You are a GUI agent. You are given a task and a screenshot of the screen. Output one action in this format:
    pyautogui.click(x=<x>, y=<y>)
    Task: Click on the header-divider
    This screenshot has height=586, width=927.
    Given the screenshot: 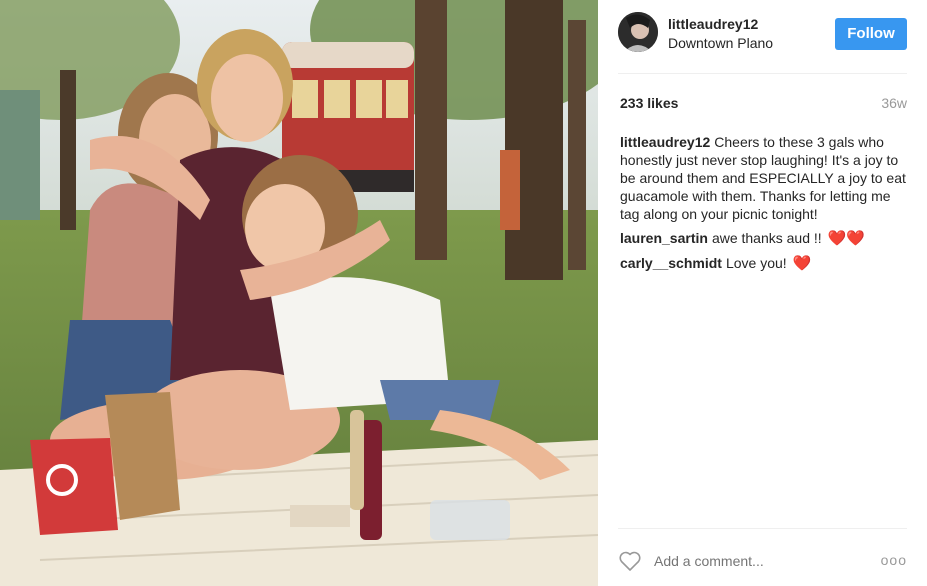 What is the action you would take?
    pyautogui.click(x=762, y=73)
    